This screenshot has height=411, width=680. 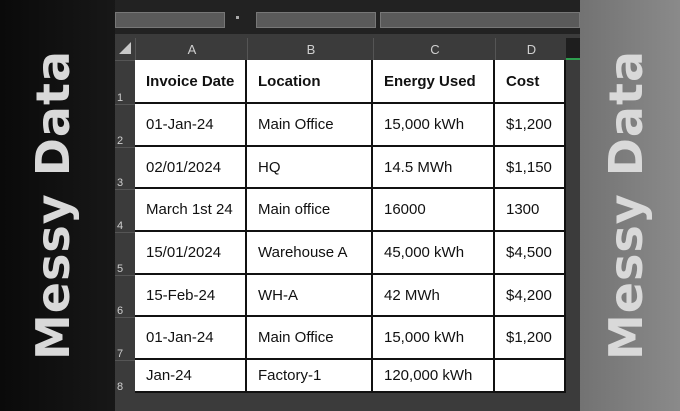 What do you see at coordinates (480, 20) in the screenshot?
I see `formula-input` at bounding box center [480, 20].